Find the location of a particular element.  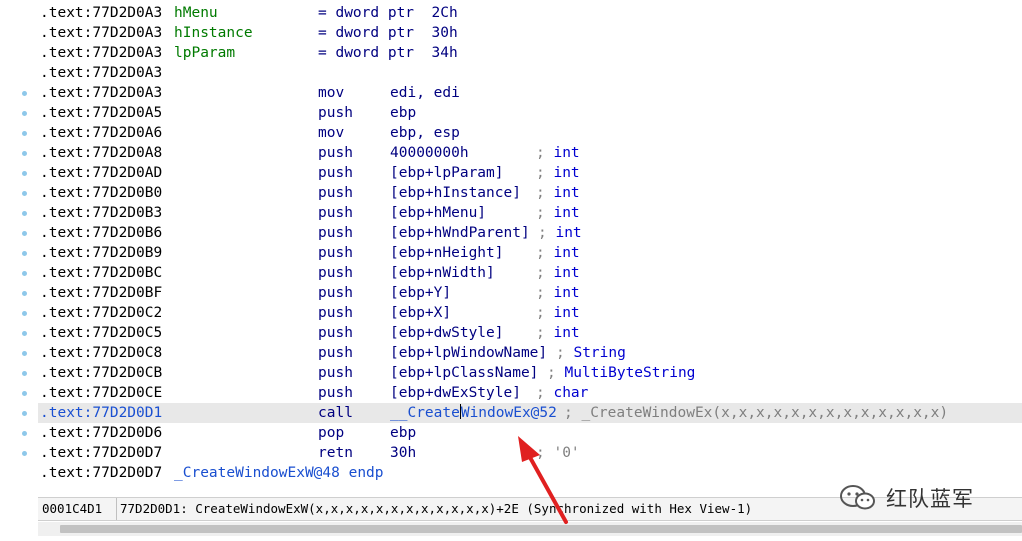

listing-row: .text:77D2D0A3 lpParam = dword ptr 34h is located at coordinates (530, 53).